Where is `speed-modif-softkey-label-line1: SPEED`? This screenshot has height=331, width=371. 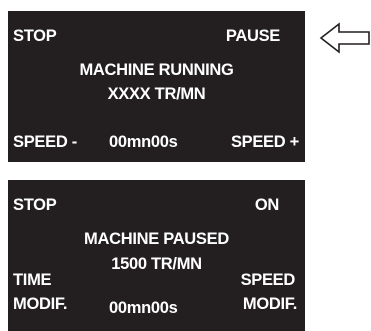
speed-modif-softkey-label-line1: SPEED is located at coordinates (268, 280).